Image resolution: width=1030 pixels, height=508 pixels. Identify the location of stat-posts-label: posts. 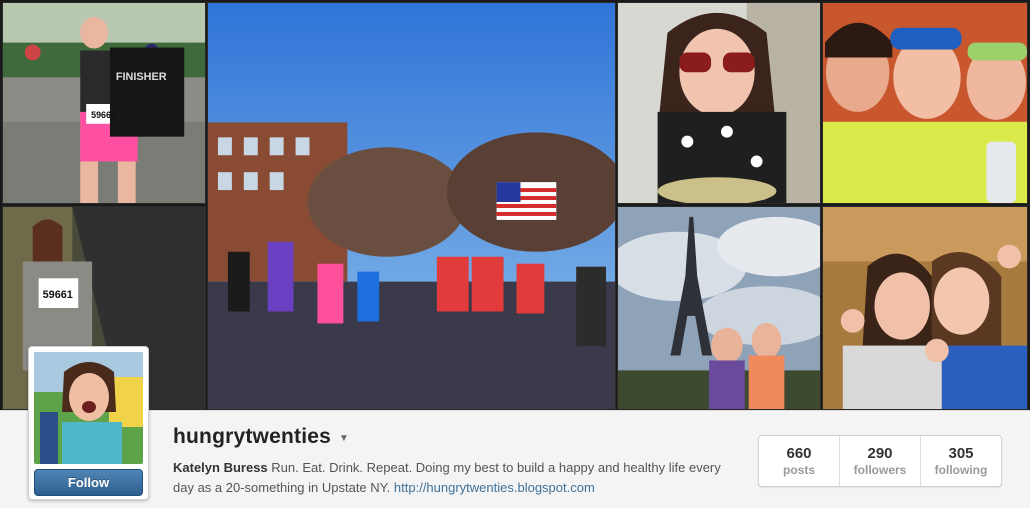
(798, 470).